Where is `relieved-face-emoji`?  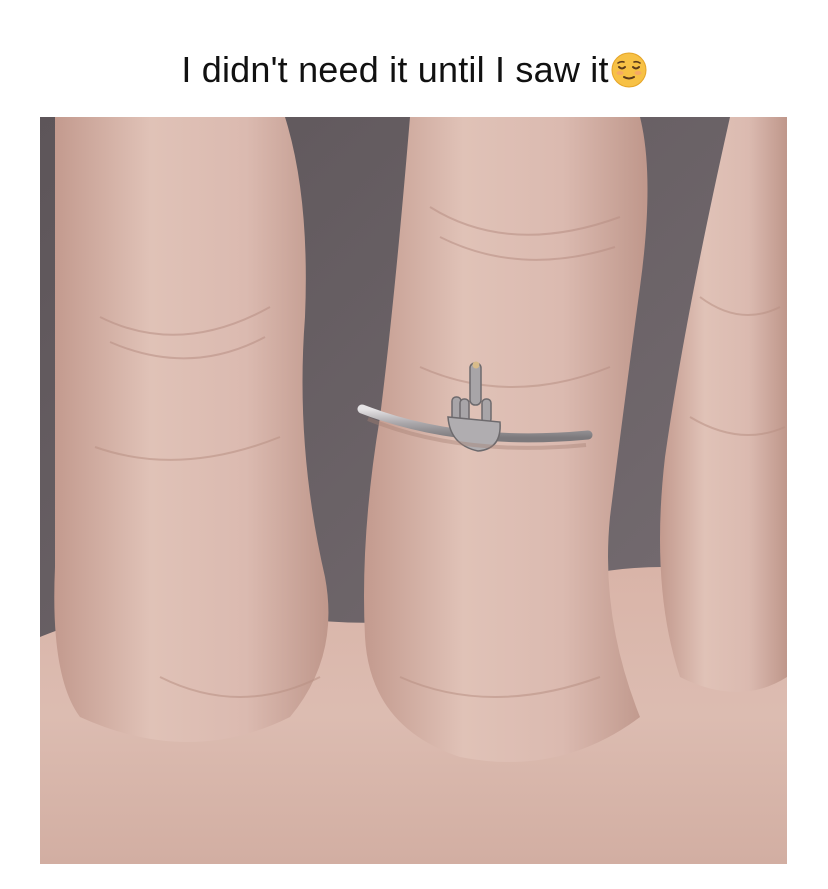
relieved-face-emoji is located at coordinates (629, 70).